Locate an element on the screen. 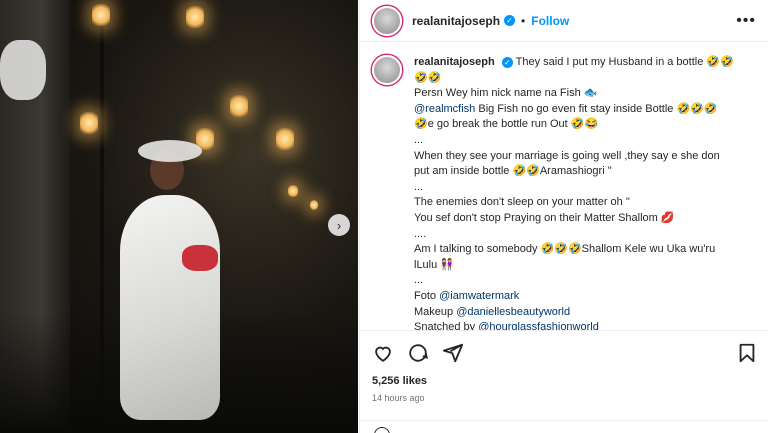 This screenshot has height=433, width=768. caption-line: put am inside bottle 🤣🤣Aramashiogri " is located at coordinates (513, 171).